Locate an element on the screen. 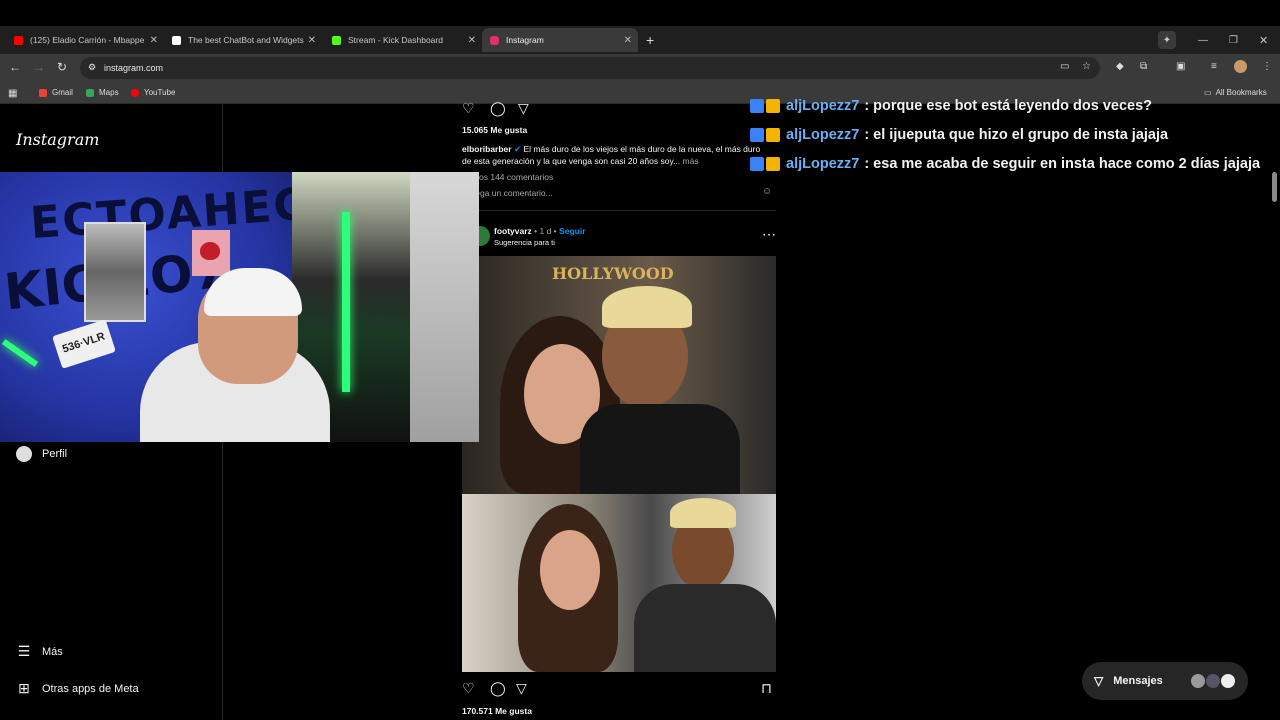 This screenshot has height=720, width=1280. emoji-icon: ☺ is located at coordinates (767, 191).